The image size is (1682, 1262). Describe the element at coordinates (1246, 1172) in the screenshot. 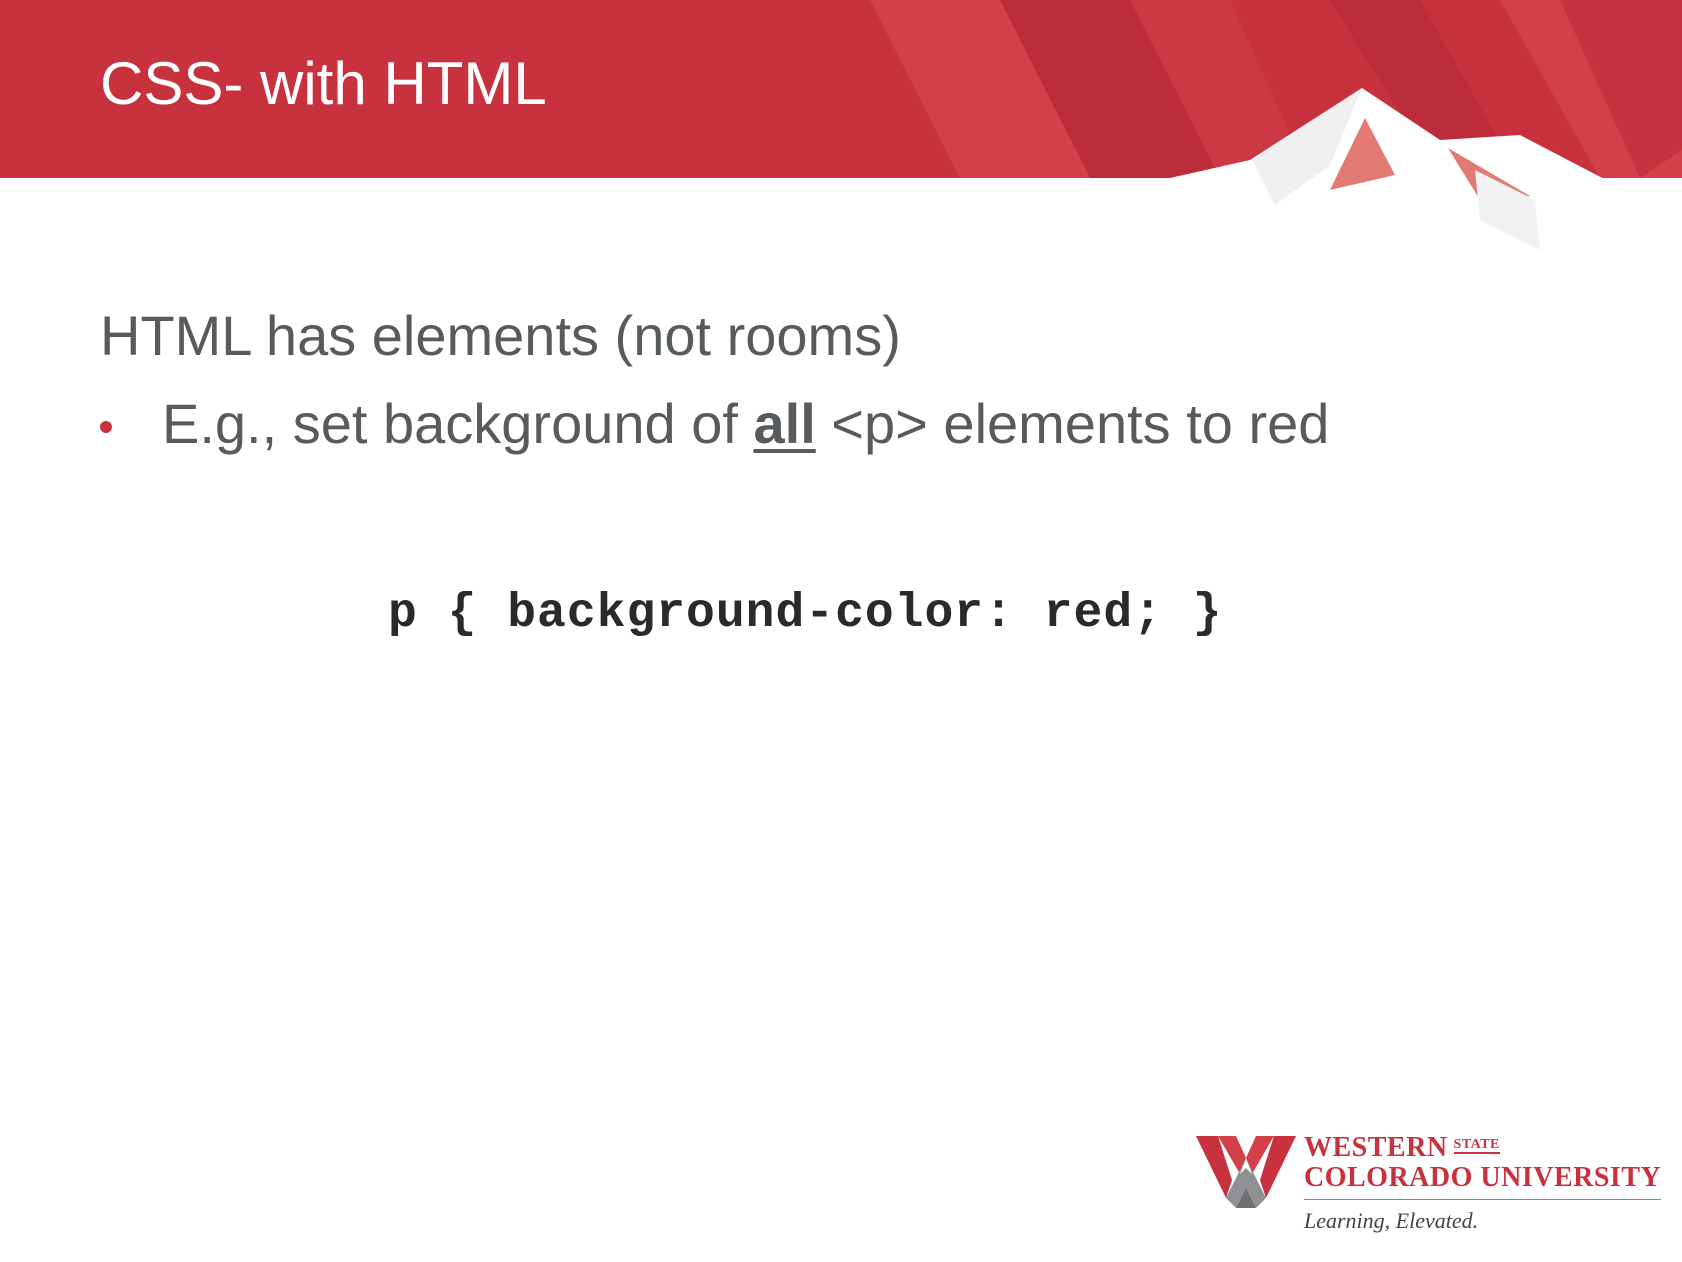

I see `w-mountain-logo-icon` at that location.